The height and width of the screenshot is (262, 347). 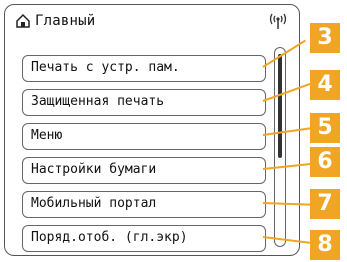 What do you see at coordinates (94, 169) in the screenshot?
I see `menu-item-label: Настройки бумаги` at bounding box center [94, 169].